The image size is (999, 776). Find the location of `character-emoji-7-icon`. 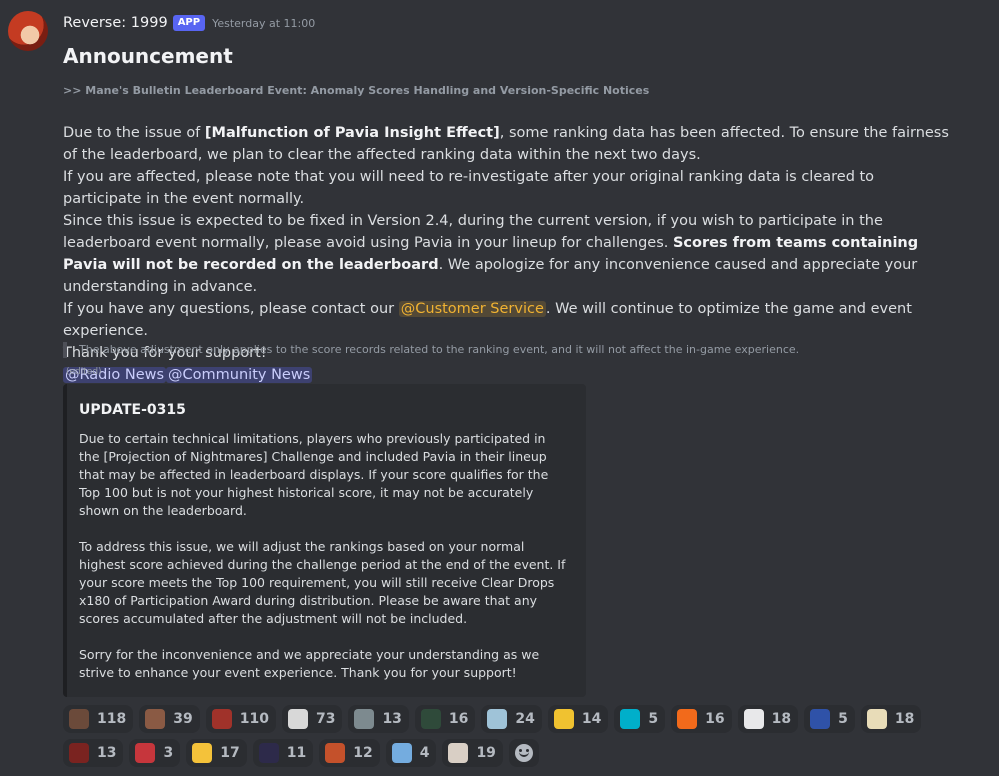

character-emoji-7-icon is located at coordinates (497, 719).